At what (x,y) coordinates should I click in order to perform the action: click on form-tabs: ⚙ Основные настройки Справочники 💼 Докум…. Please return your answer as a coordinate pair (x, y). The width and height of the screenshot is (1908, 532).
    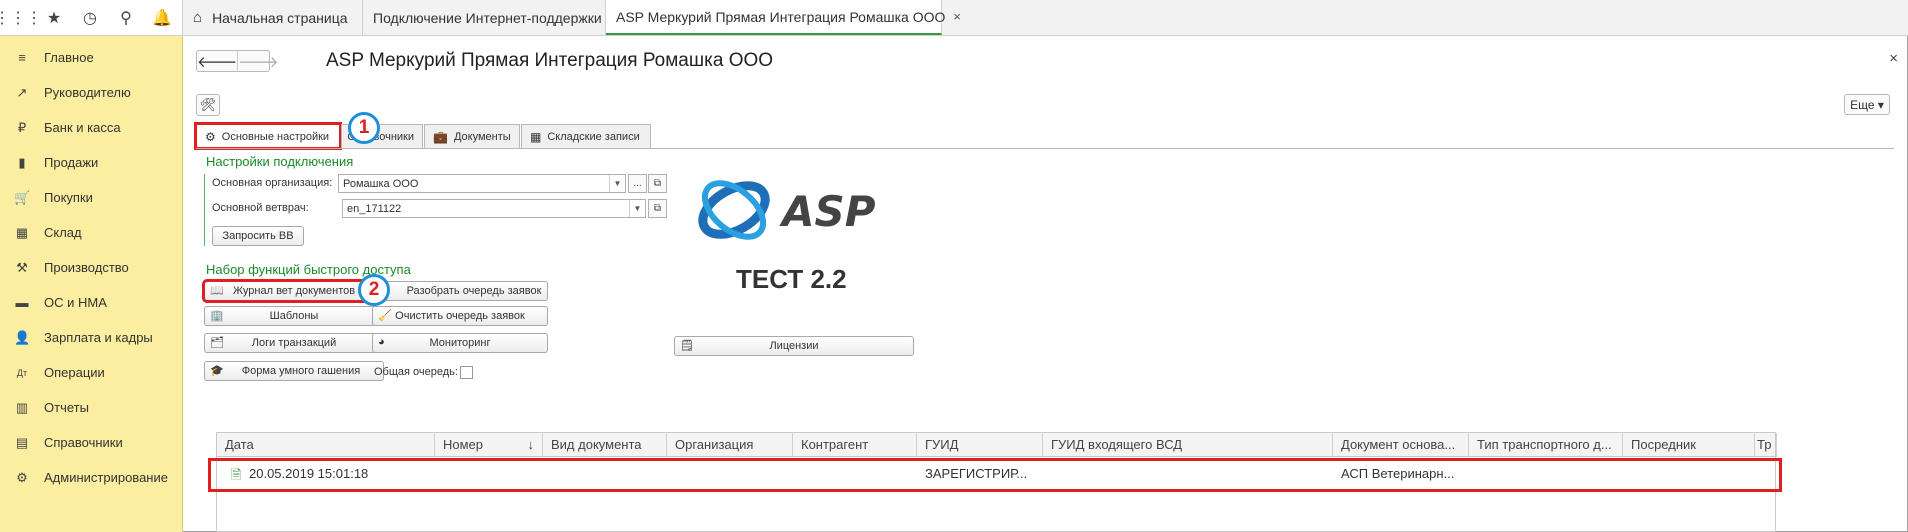
    Looking at the image, I should click on (423, 136).